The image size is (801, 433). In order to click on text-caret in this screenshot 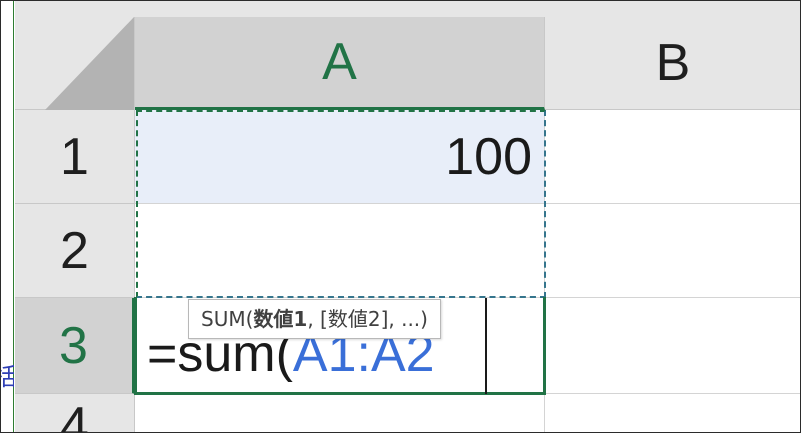, I will do `click(486, 346)`.